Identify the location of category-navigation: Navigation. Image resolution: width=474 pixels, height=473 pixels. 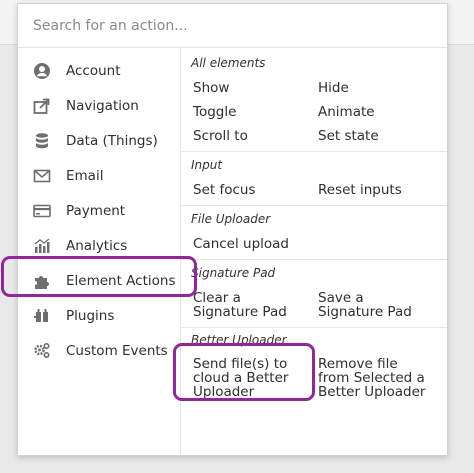
(99, 105).